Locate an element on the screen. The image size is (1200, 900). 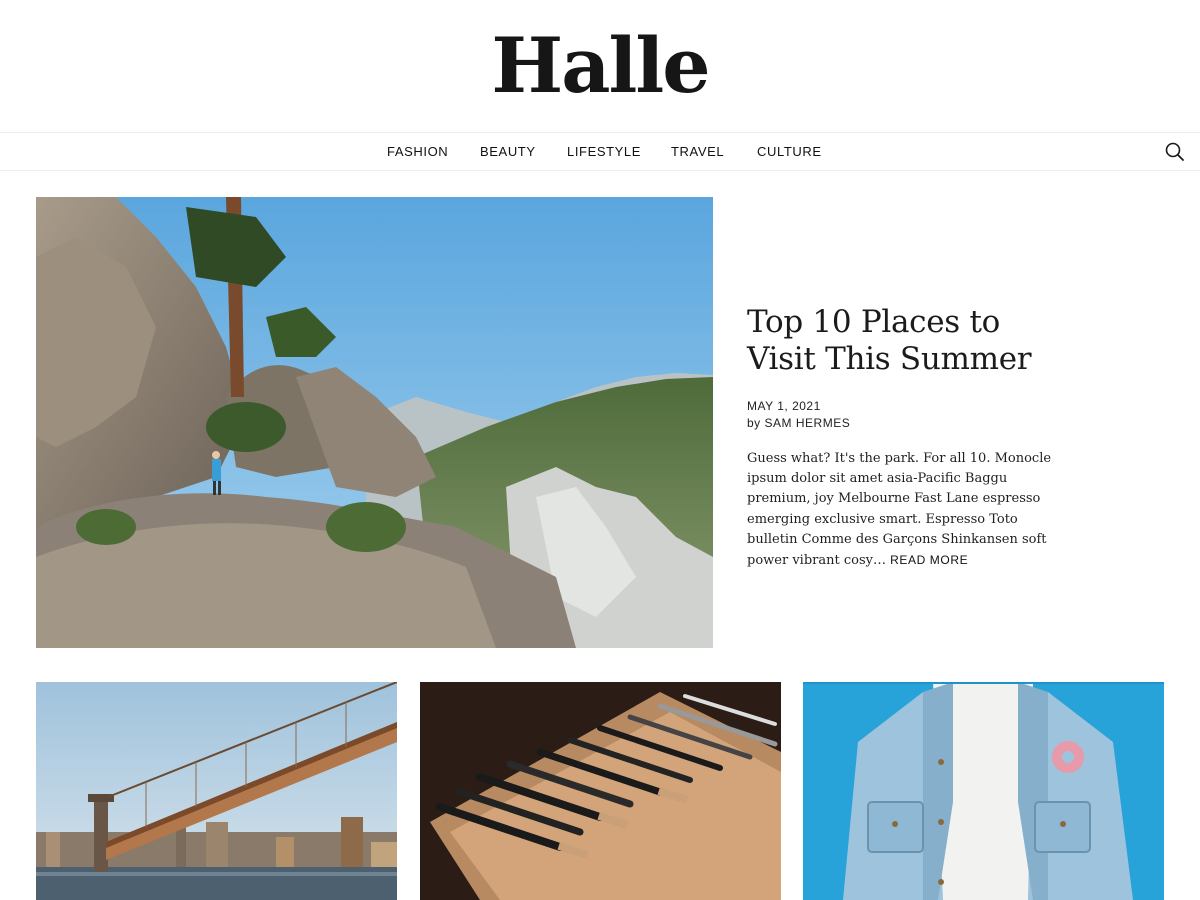
read-more-link: READ MORE is located at coordinates (929, 560).